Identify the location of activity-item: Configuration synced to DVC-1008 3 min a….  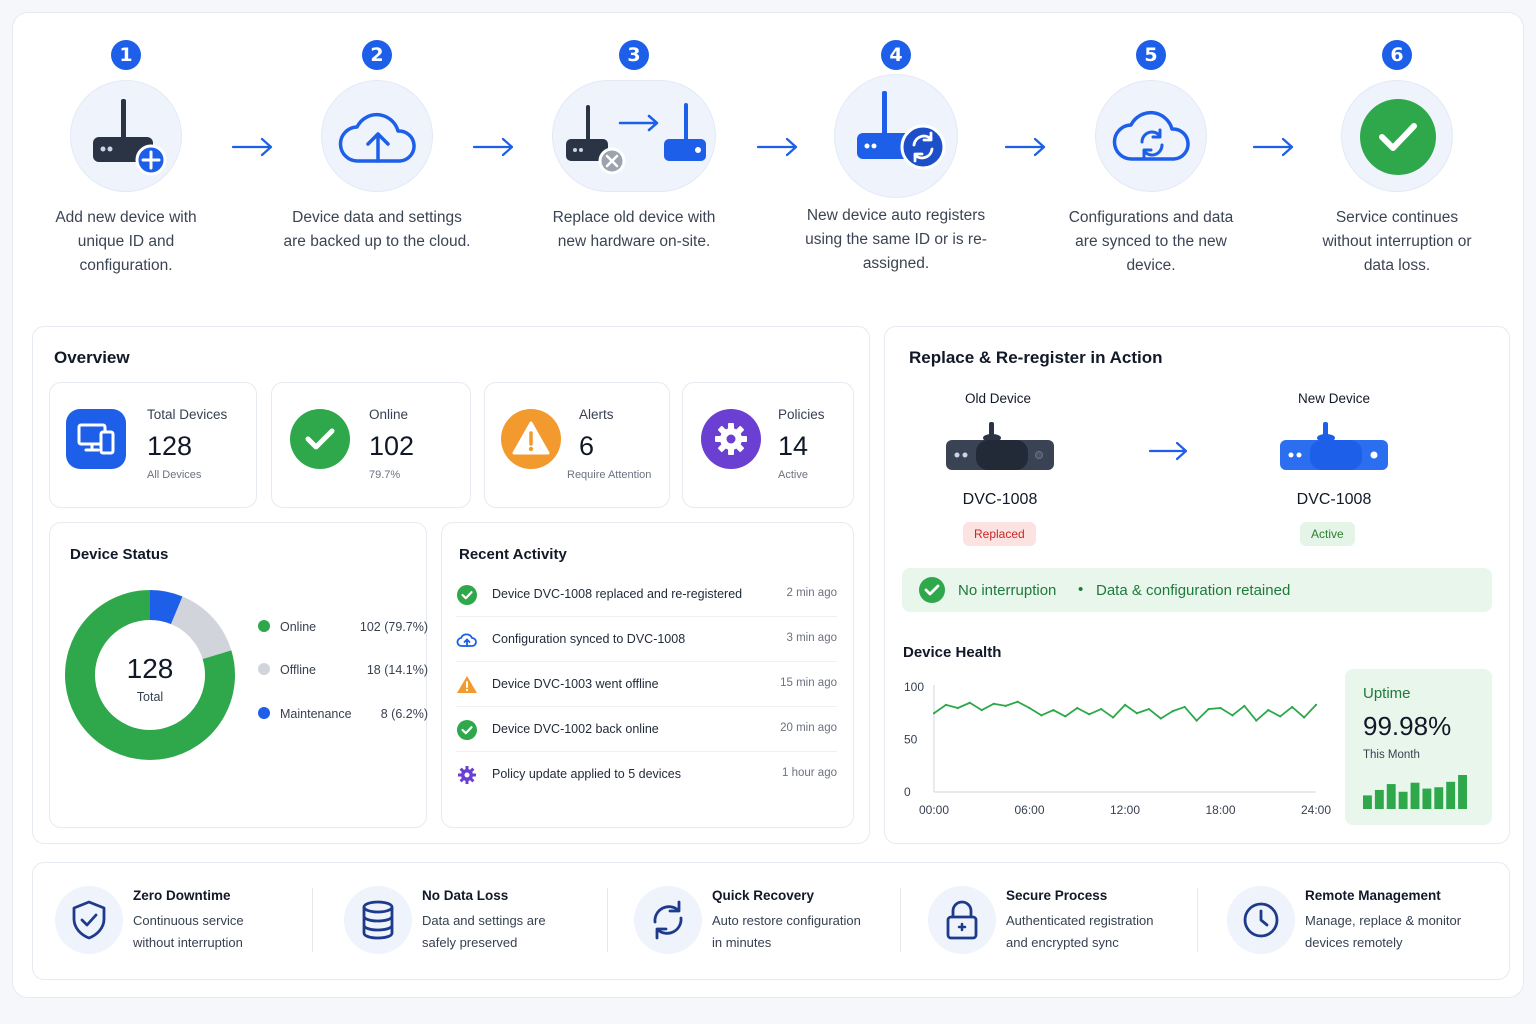
(646, 639).